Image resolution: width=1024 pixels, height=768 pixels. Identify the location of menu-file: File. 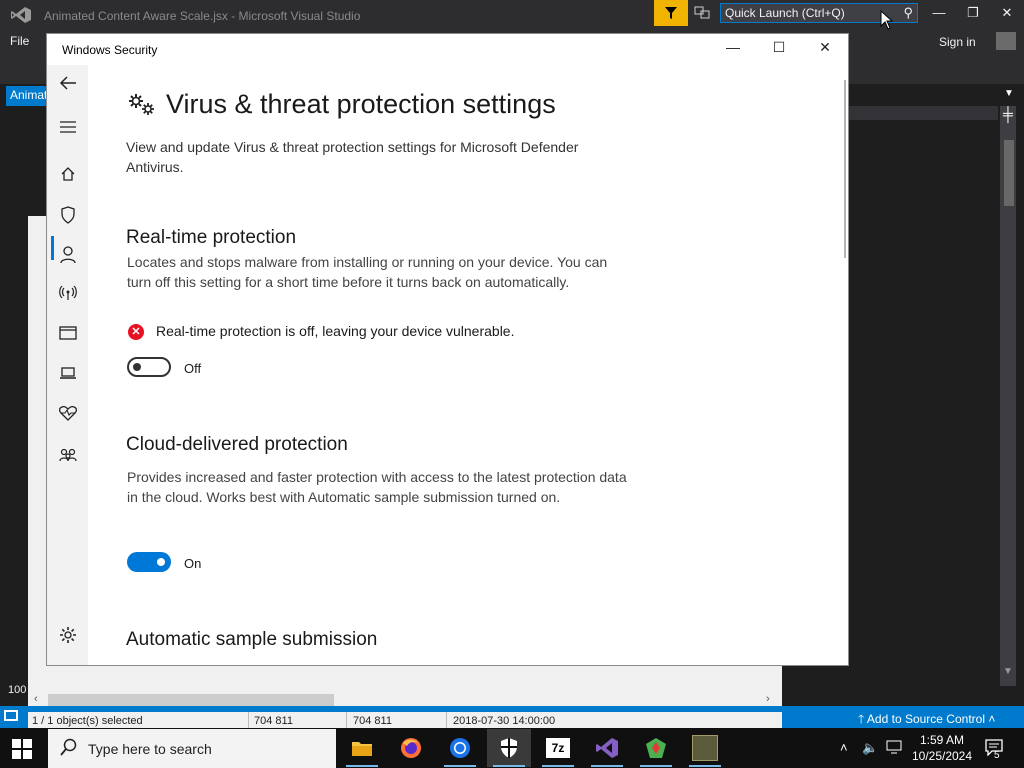
(19, 41).